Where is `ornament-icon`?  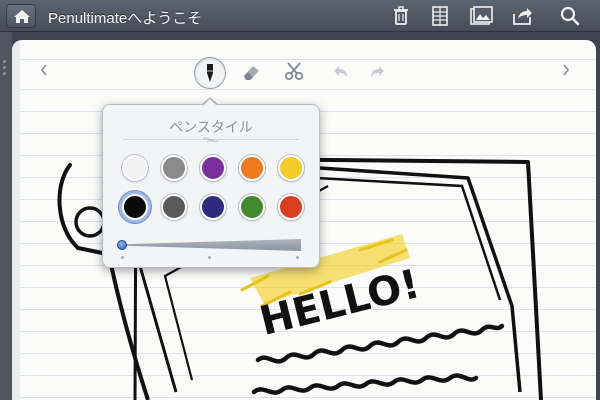 ornament-icon is located at coordinates (211, 140).